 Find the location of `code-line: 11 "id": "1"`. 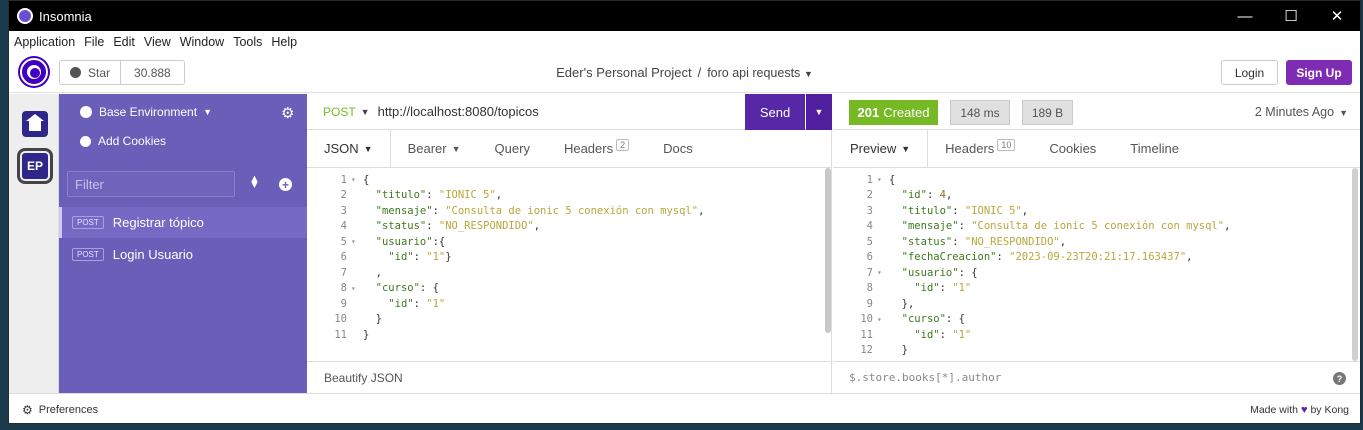

code-line: 11 "id": "1" is located at coordinates (916, 334).